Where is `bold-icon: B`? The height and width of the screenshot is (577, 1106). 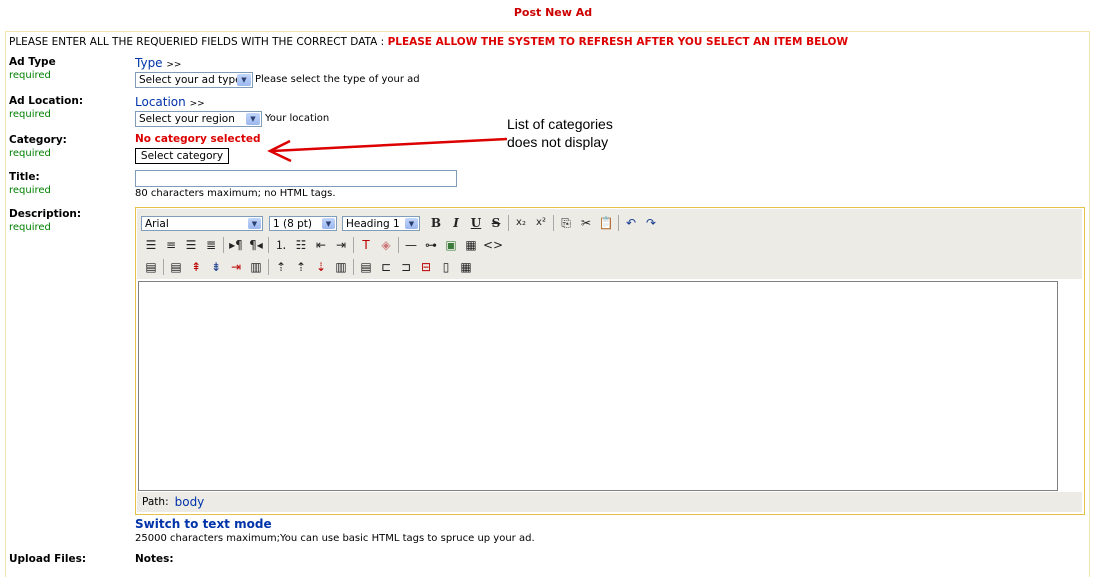
bold-icon: B is located at coordinates (436, 223).